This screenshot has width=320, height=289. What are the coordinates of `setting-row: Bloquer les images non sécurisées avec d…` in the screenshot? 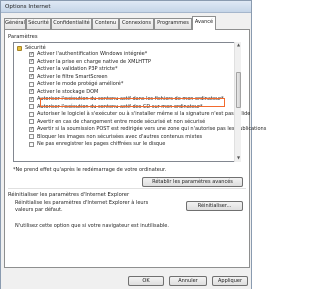 It's located at (139, 137).